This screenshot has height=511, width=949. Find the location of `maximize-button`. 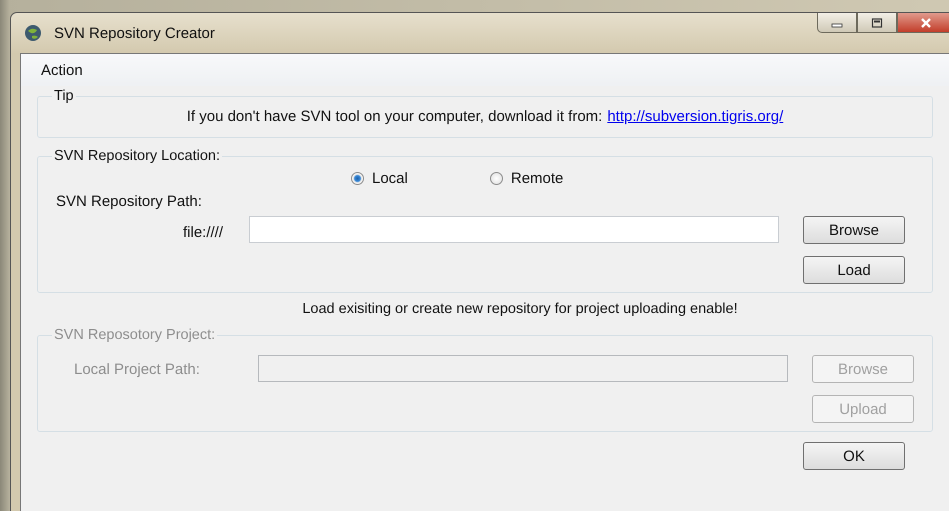

maximize-button is located at coordinates (877, 23).